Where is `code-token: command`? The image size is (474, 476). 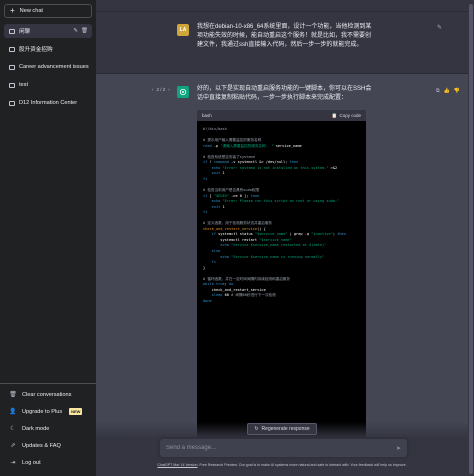
code-token: command is located at coordinates (221, 162).